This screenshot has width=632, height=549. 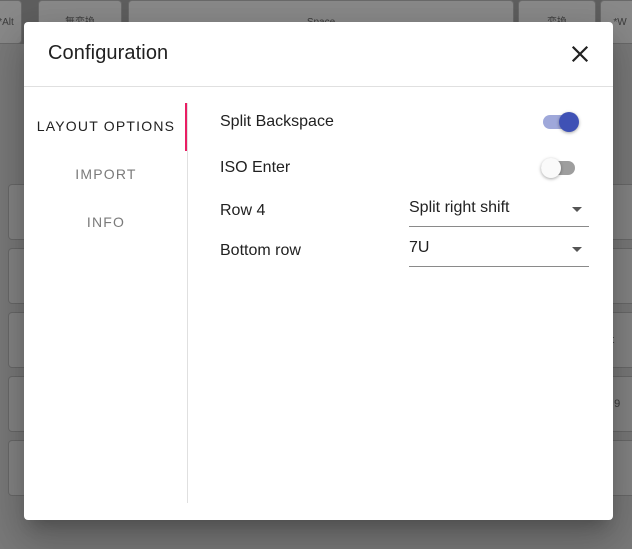 I want to click on row4-select-value: Split right shift, so click(x=459, y=207).